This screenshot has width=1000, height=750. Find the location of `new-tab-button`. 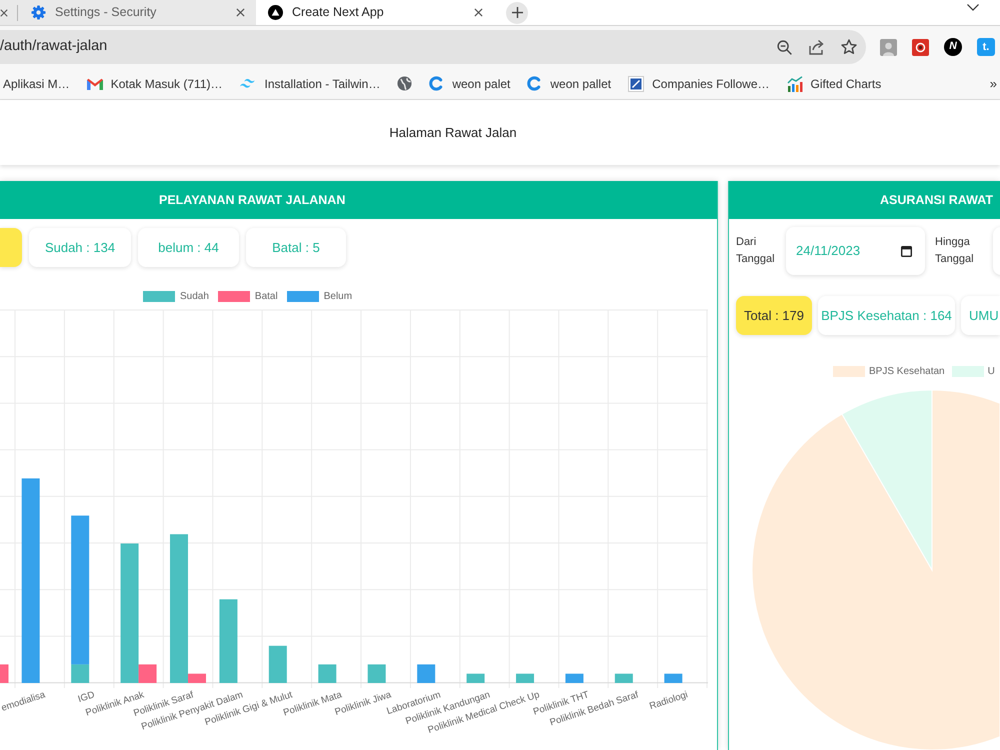

new-tab-button is located at coordinates (517, 13).